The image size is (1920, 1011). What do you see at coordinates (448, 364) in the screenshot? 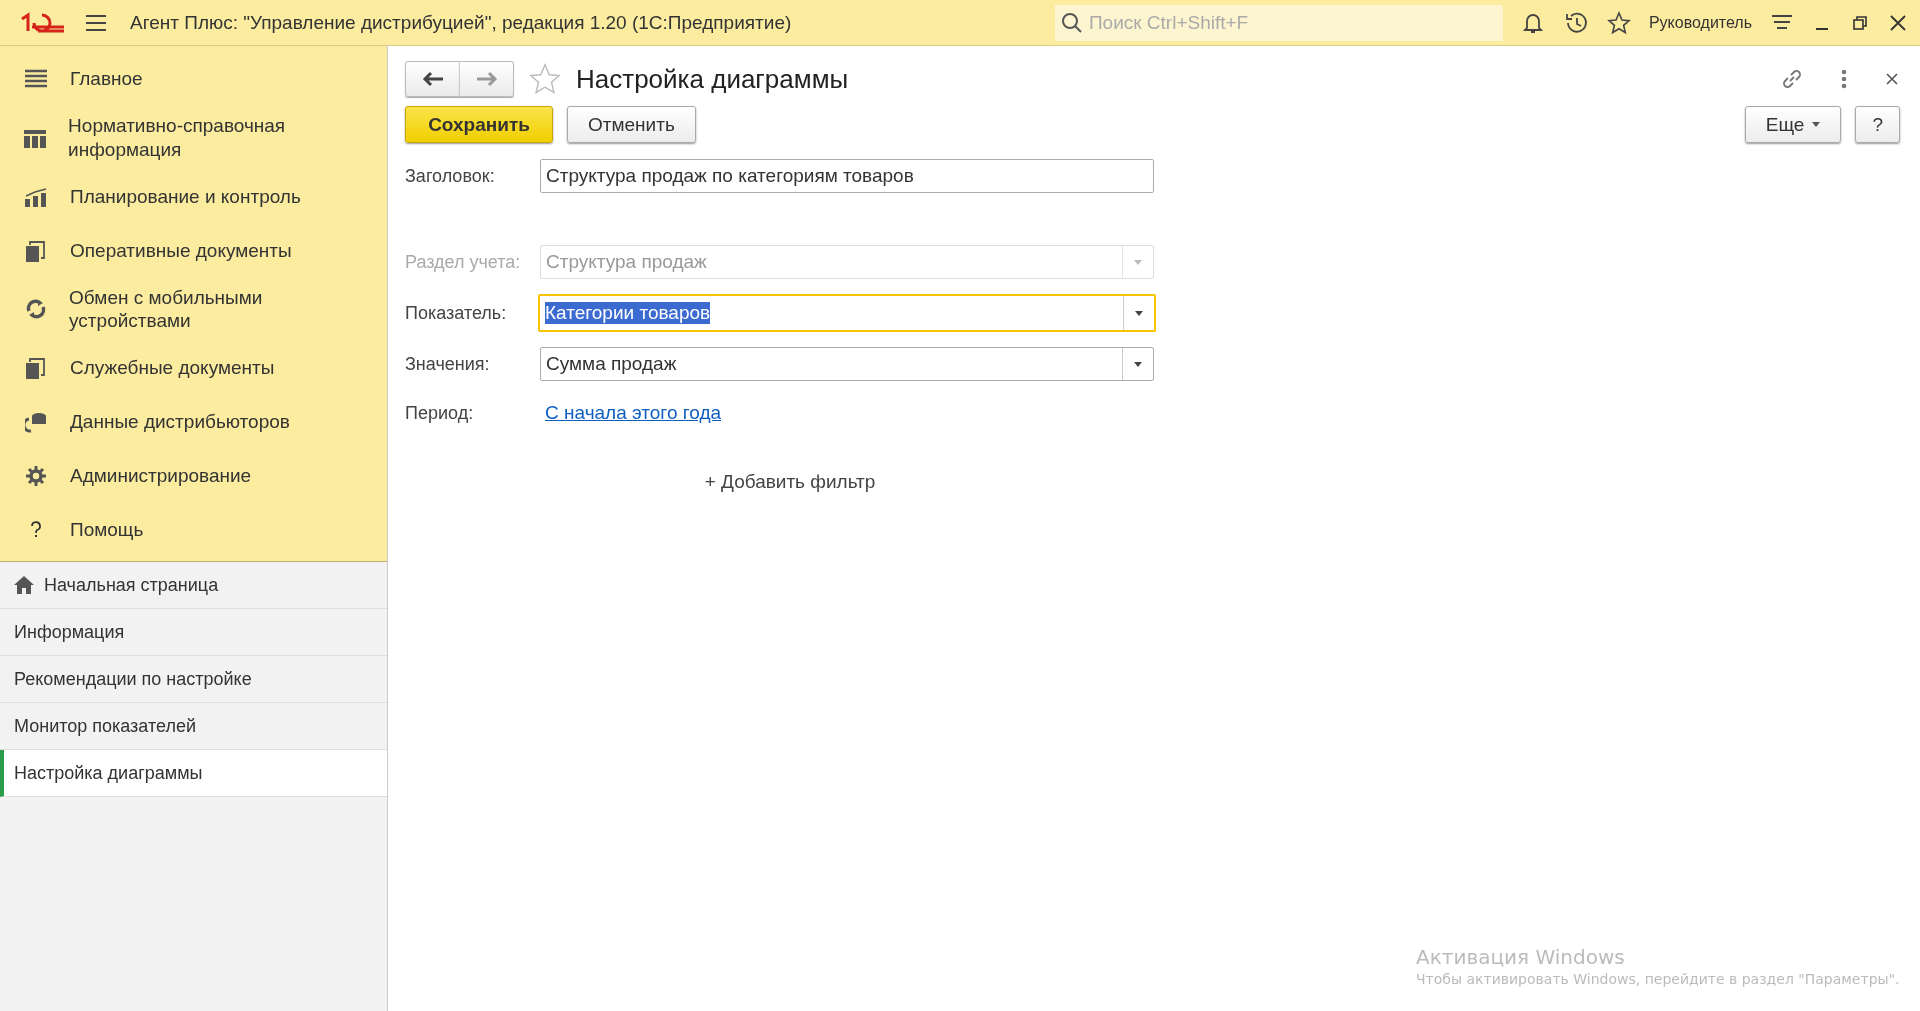
I see `field-label: Значения:` at bounding box center [448, 364].